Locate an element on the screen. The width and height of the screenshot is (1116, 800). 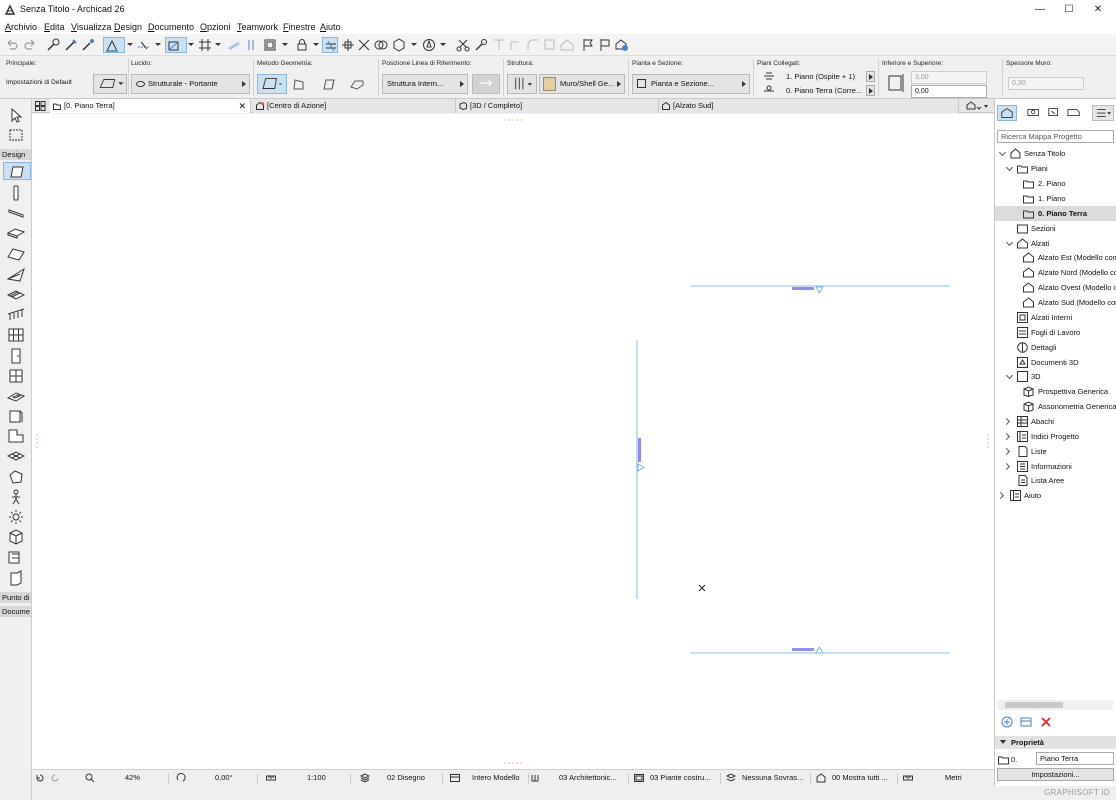
navigator-scrollbar is located at coordinates (1055, 705).